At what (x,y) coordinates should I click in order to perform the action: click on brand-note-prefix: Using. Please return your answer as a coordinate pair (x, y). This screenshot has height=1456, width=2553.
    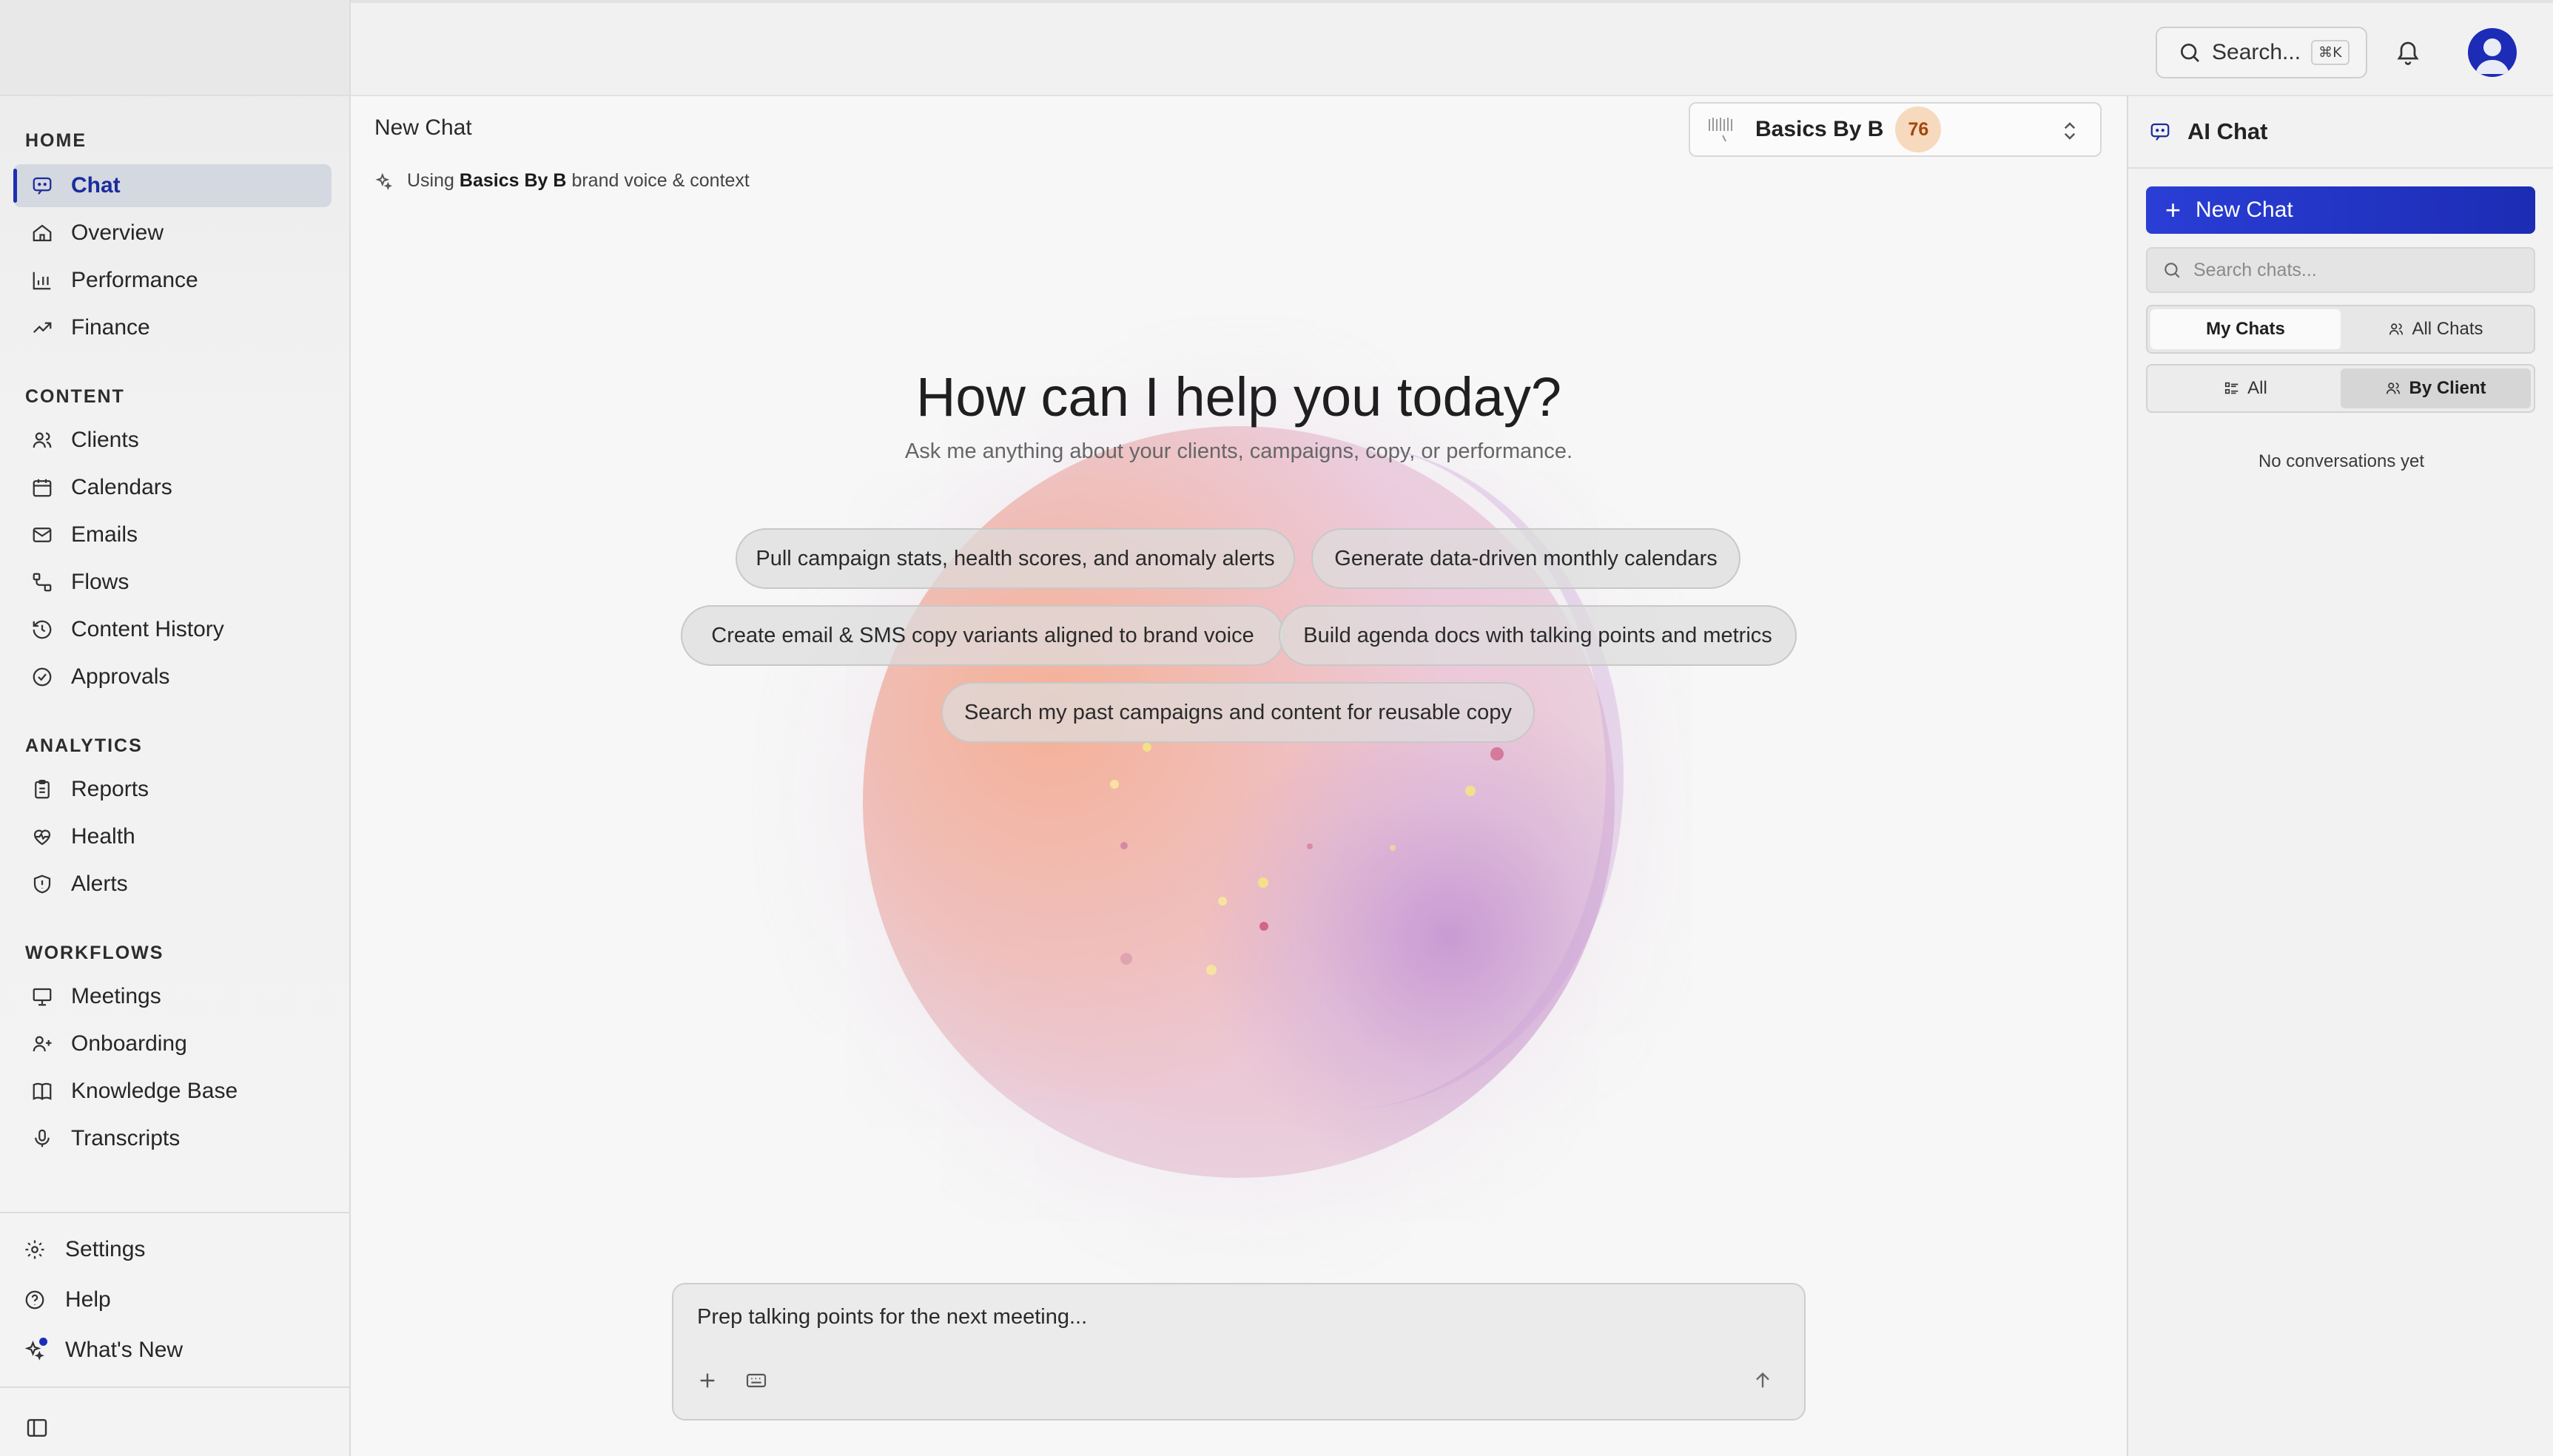
    Looking at the image, I should click on (430, 180).